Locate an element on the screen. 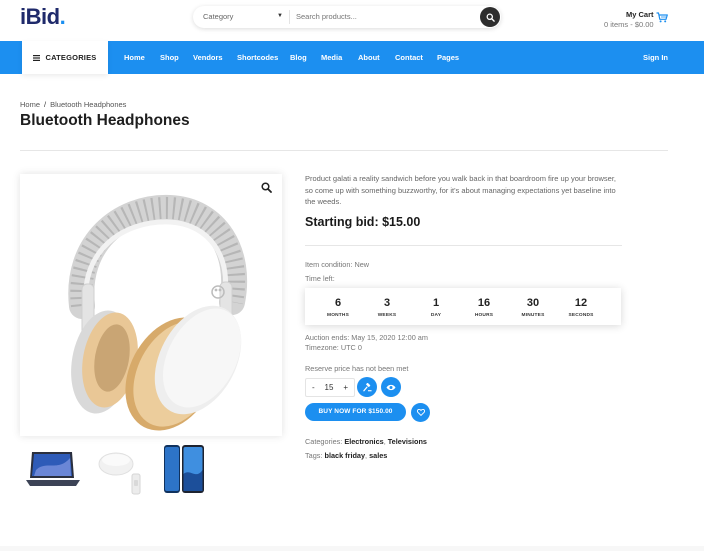 Image resolution: width=704 pixels, height=551 pixels. product-categories: Categories: Electronics, Televisions is located at coordinates (366, 441).